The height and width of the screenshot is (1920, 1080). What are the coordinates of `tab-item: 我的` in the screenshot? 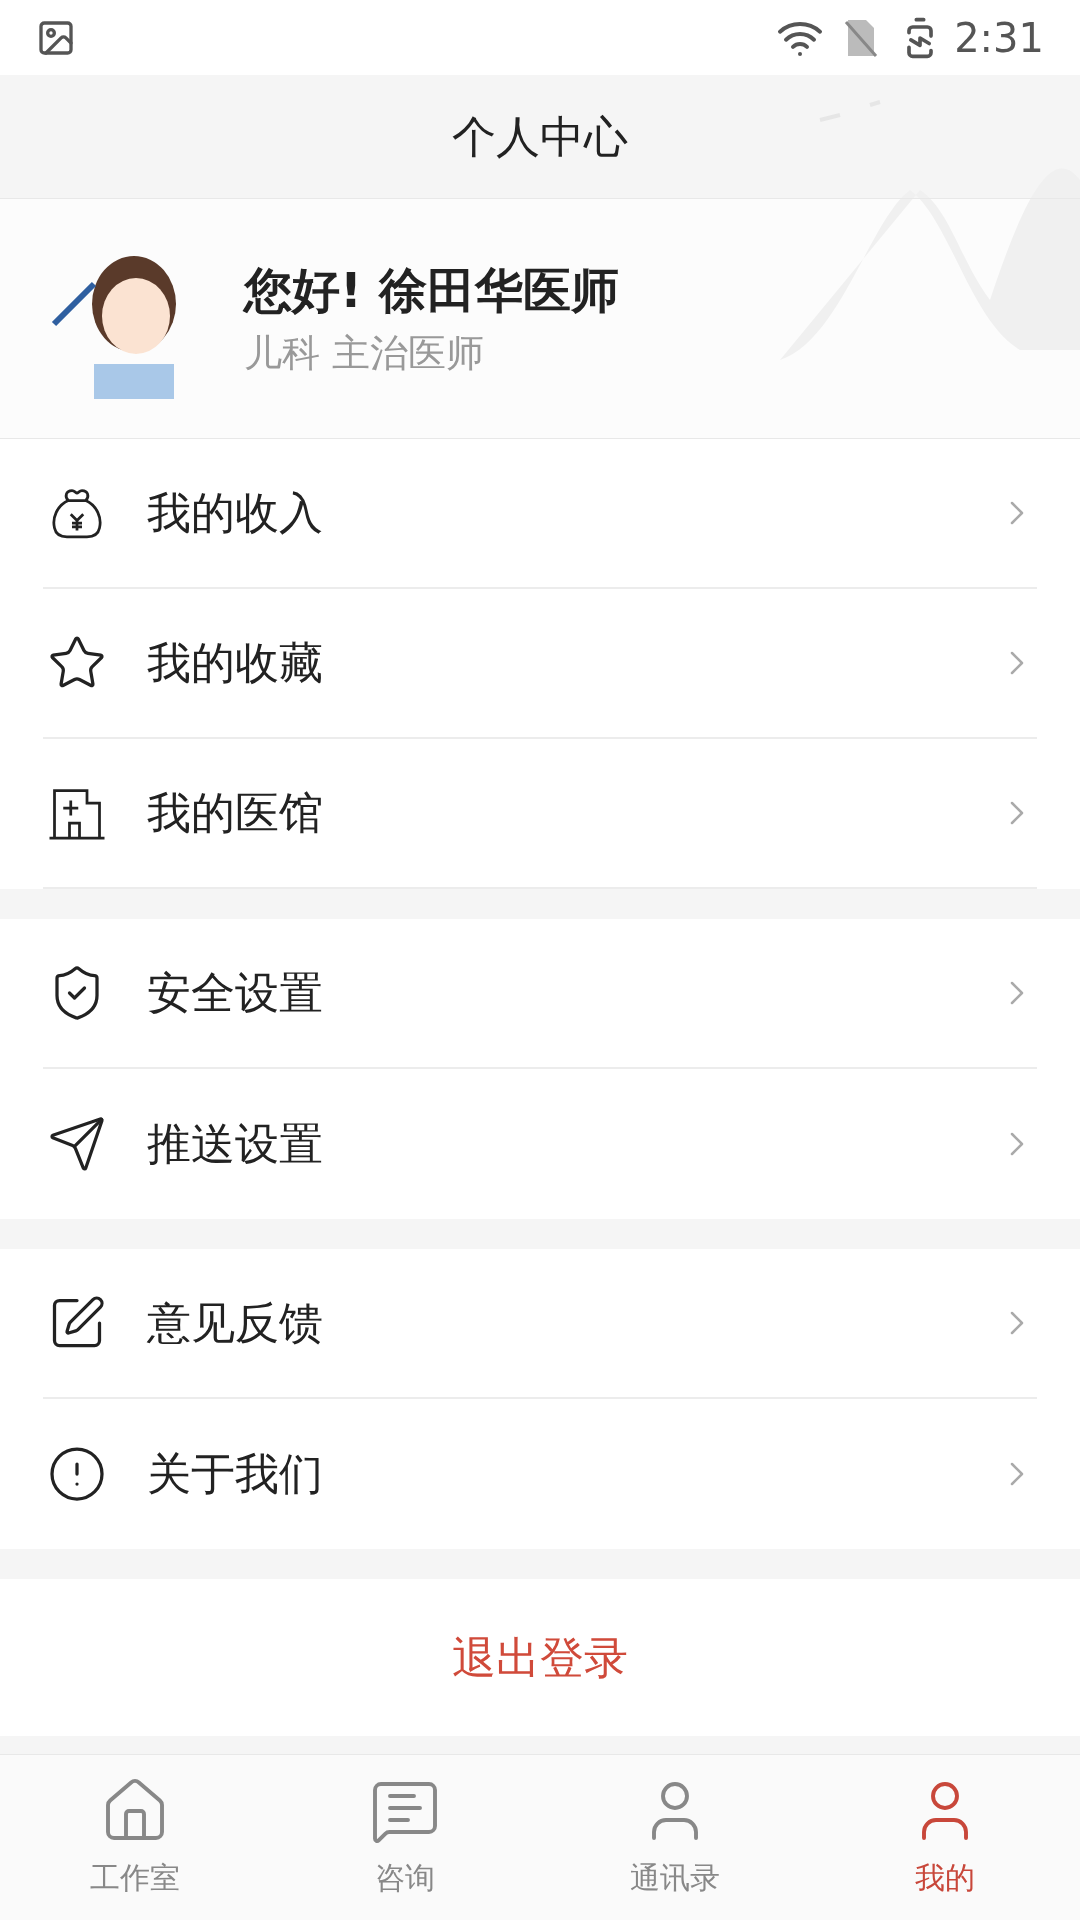 It's located at (945, 1837).